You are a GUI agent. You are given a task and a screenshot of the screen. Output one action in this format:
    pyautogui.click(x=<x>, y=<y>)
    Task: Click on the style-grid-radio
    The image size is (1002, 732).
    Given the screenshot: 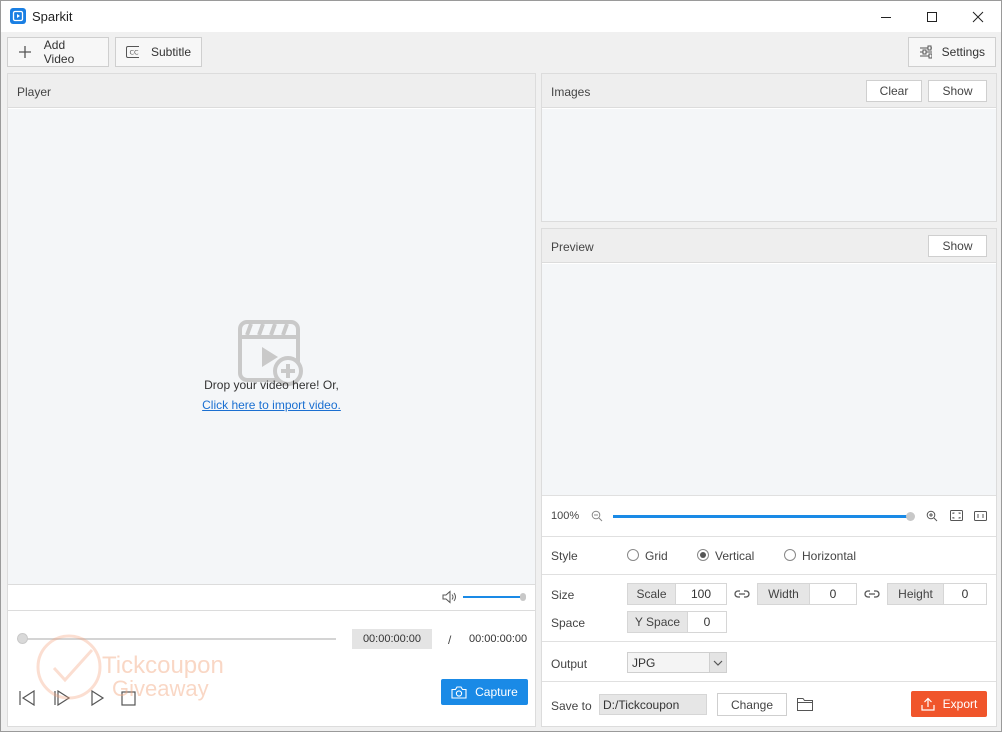 What is the action you would take?
    pyautogui.click(x=633, y=555)
    